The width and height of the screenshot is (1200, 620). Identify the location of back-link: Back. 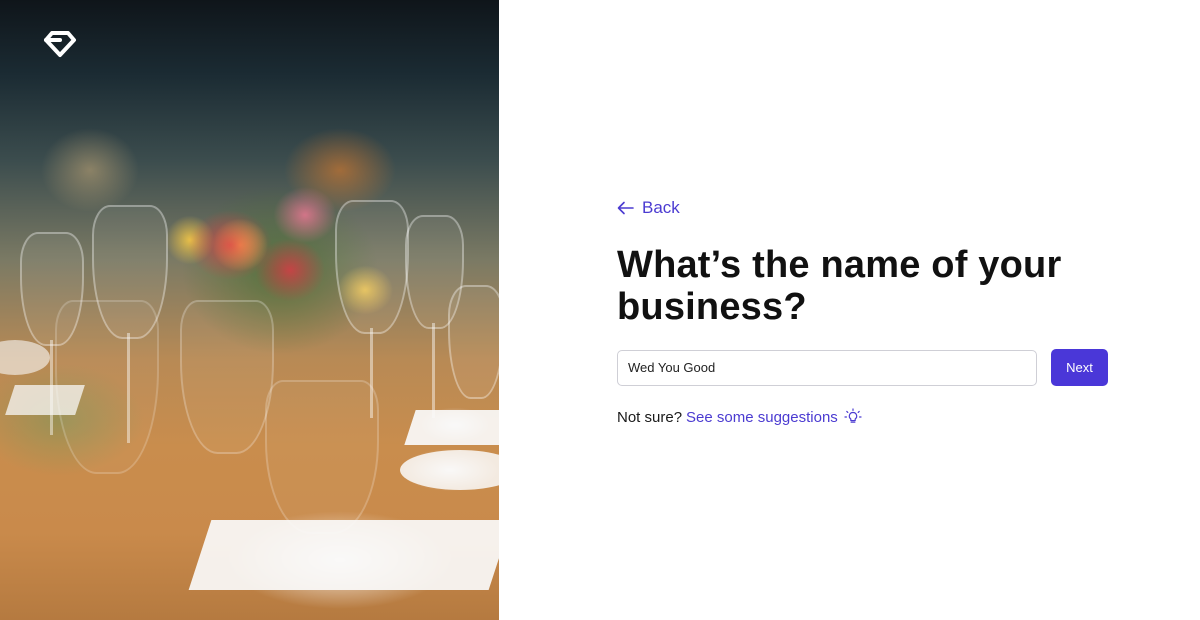
(648, 208).